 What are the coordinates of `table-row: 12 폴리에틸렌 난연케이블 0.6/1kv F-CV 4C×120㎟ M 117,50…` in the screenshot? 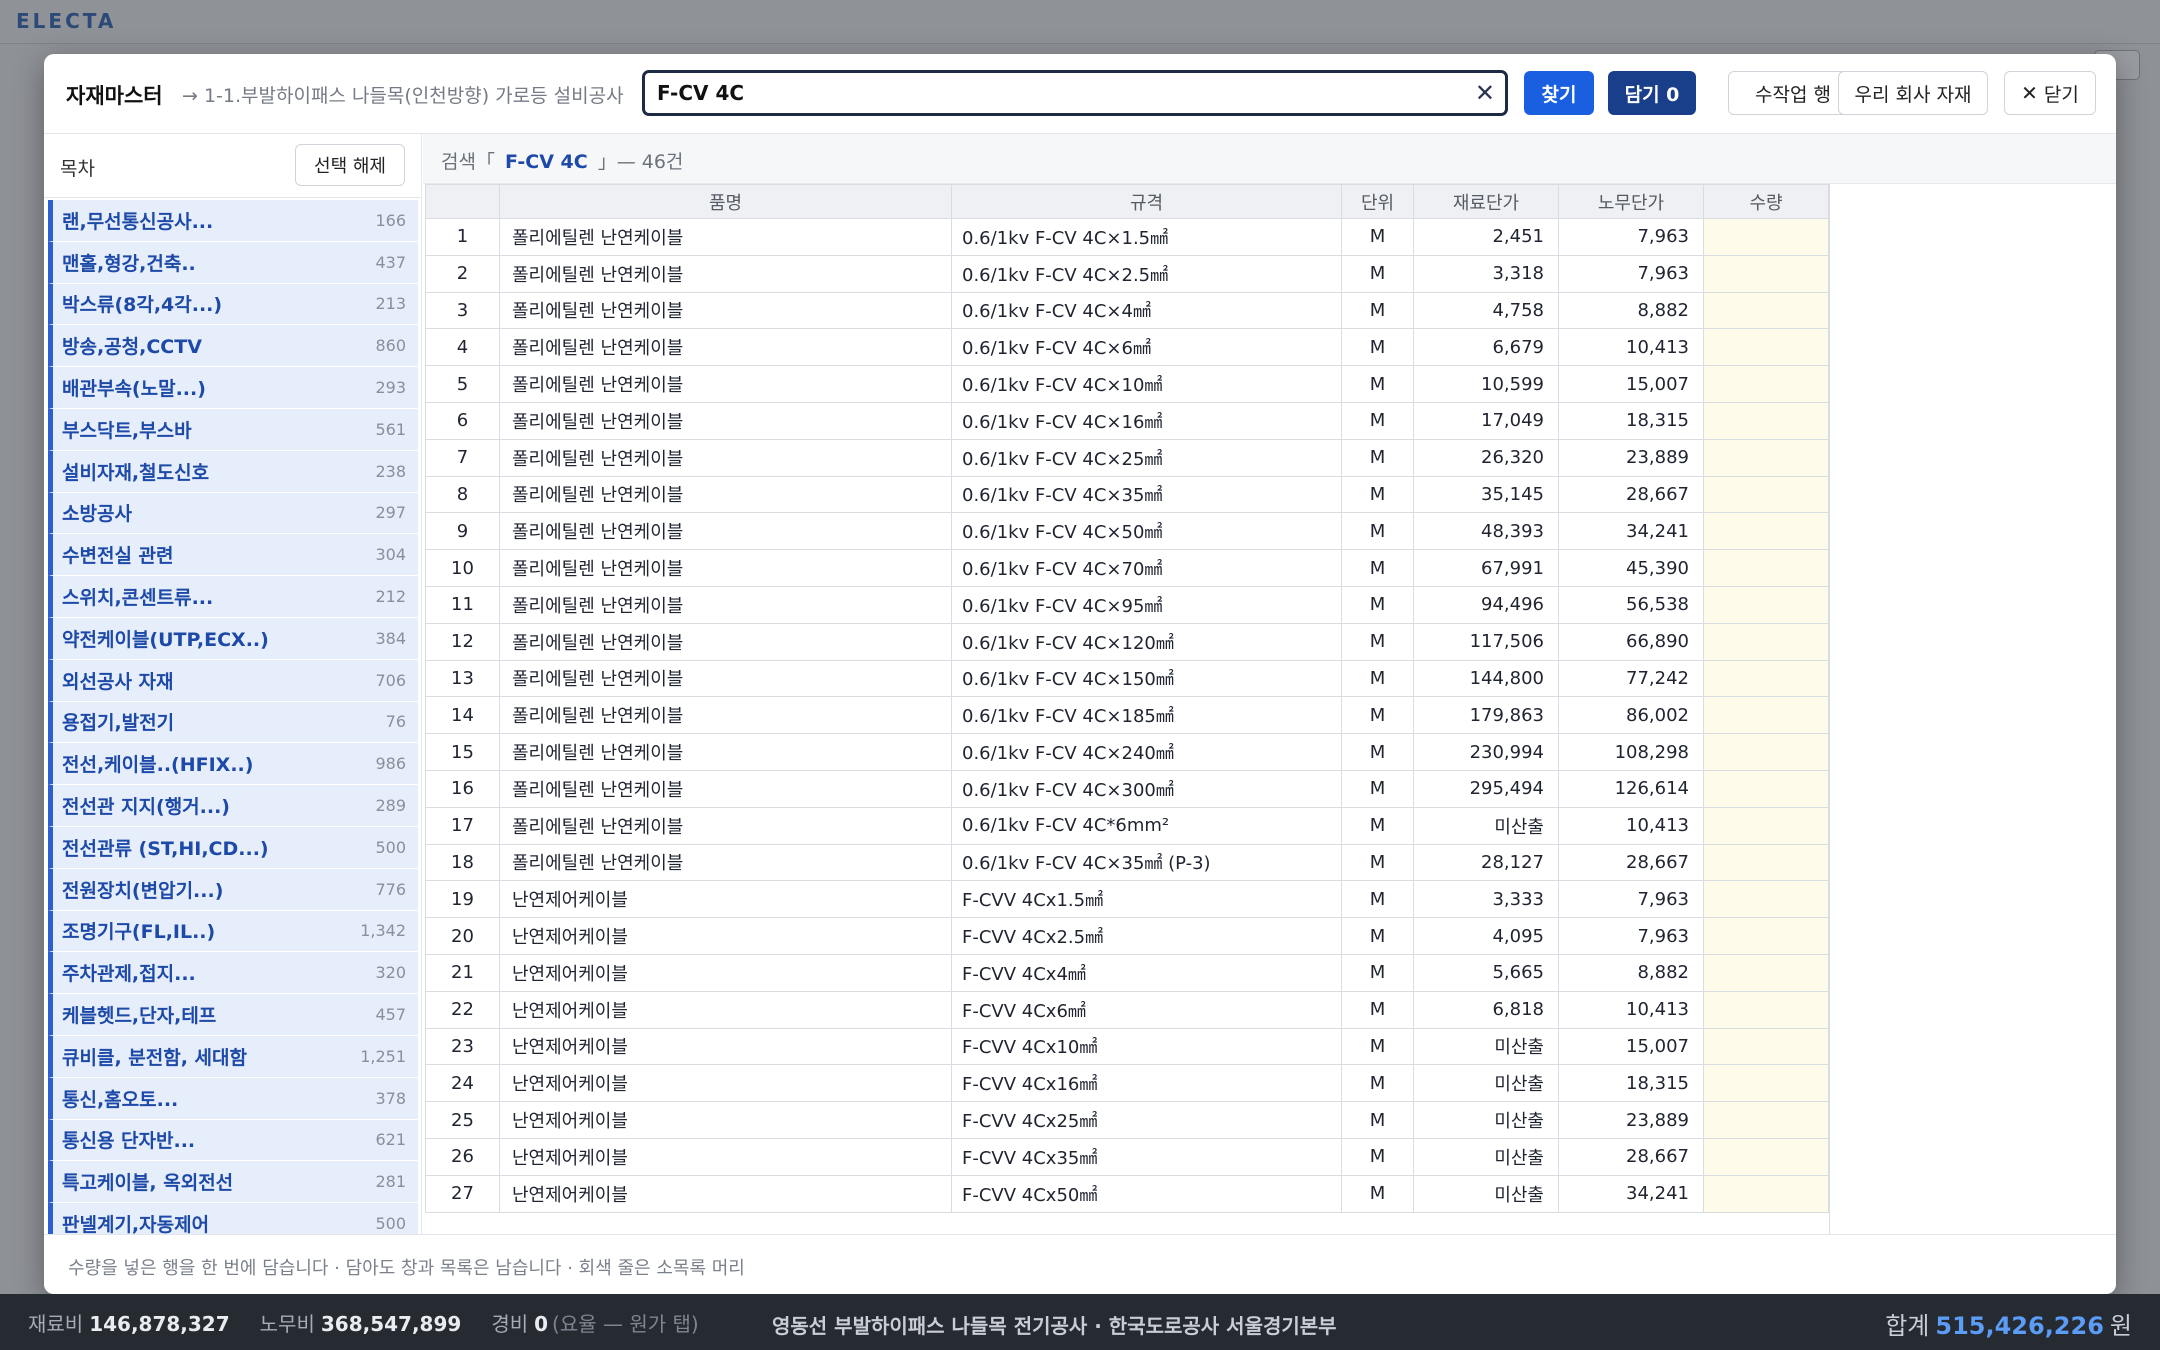 It's located at (1127, 641).